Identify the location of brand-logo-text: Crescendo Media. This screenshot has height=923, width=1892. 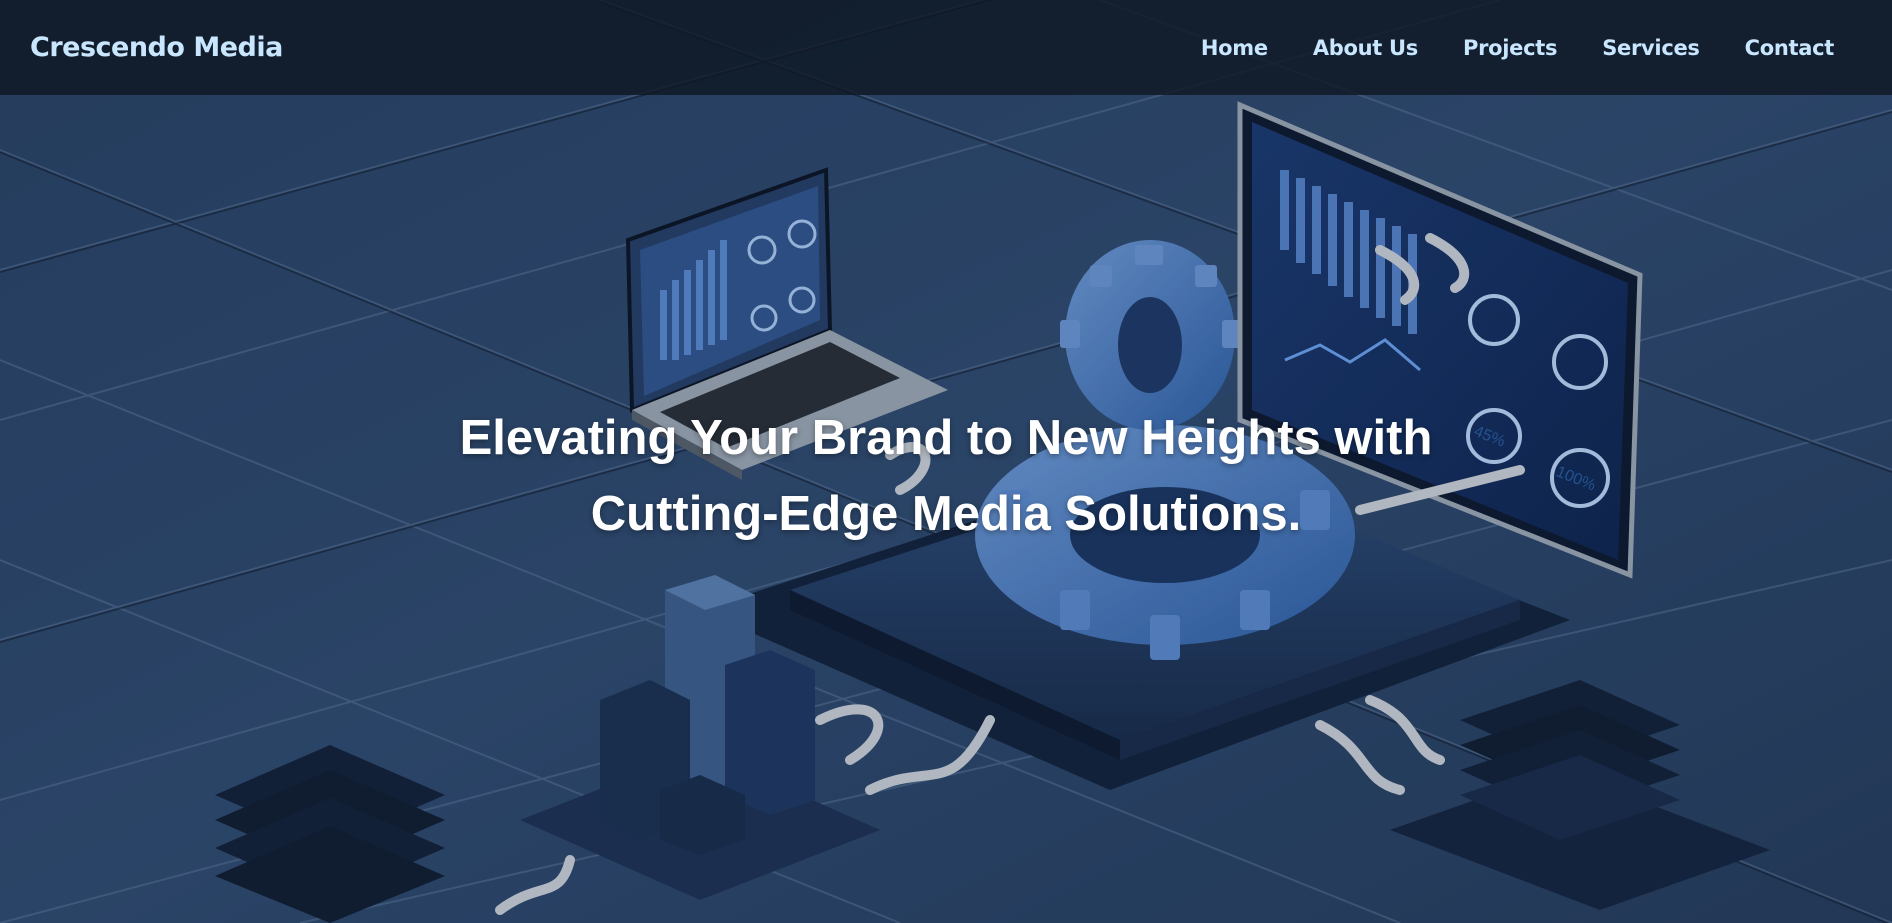
(156, 47).